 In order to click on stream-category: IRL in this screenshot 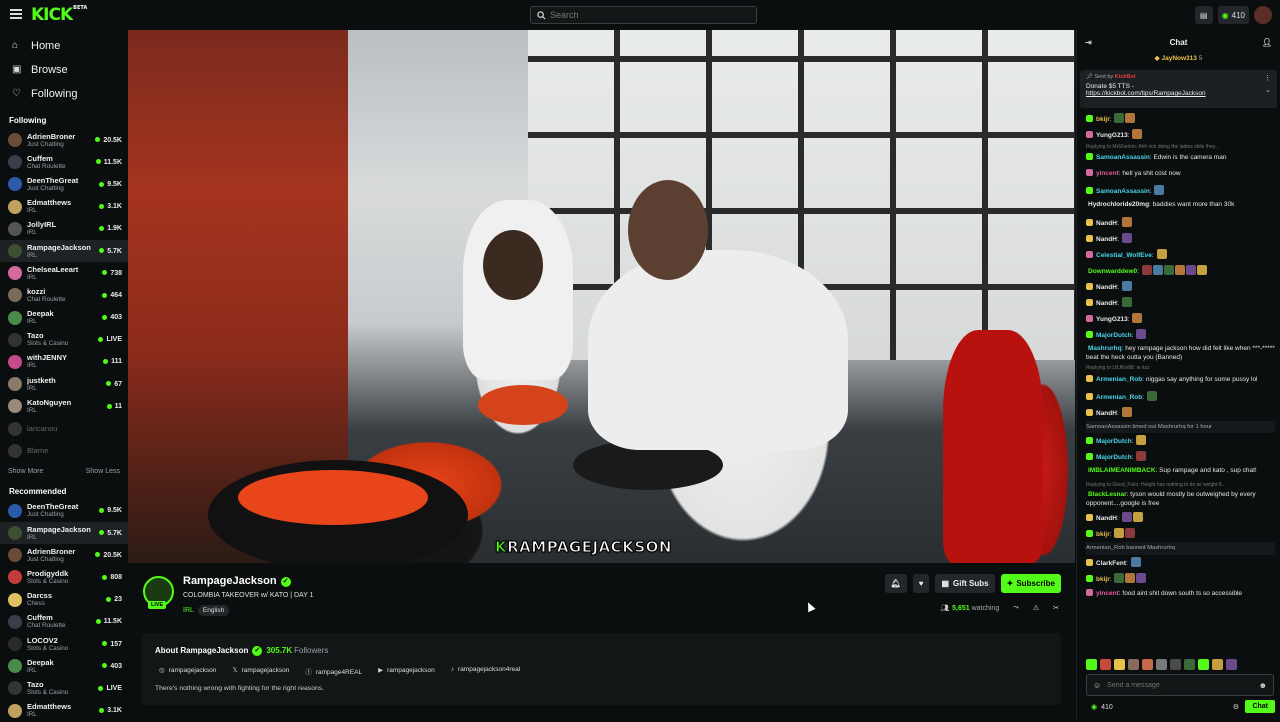, I will do `click(188, 610)`.